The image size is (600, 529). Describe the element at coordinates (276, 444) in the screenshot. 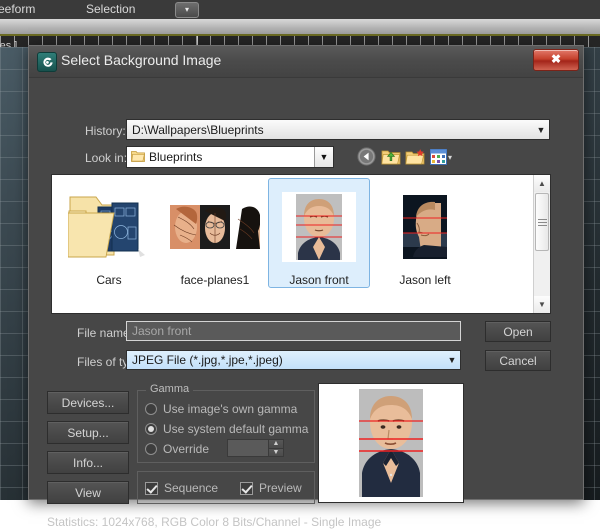

I see `spinner-up-icon: ▲` at that location.